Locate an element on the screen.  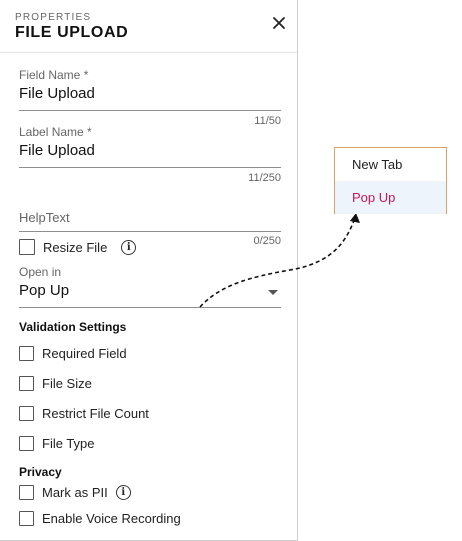
menu-item-new-tab: New Tab is located at coordinates (390, 164).